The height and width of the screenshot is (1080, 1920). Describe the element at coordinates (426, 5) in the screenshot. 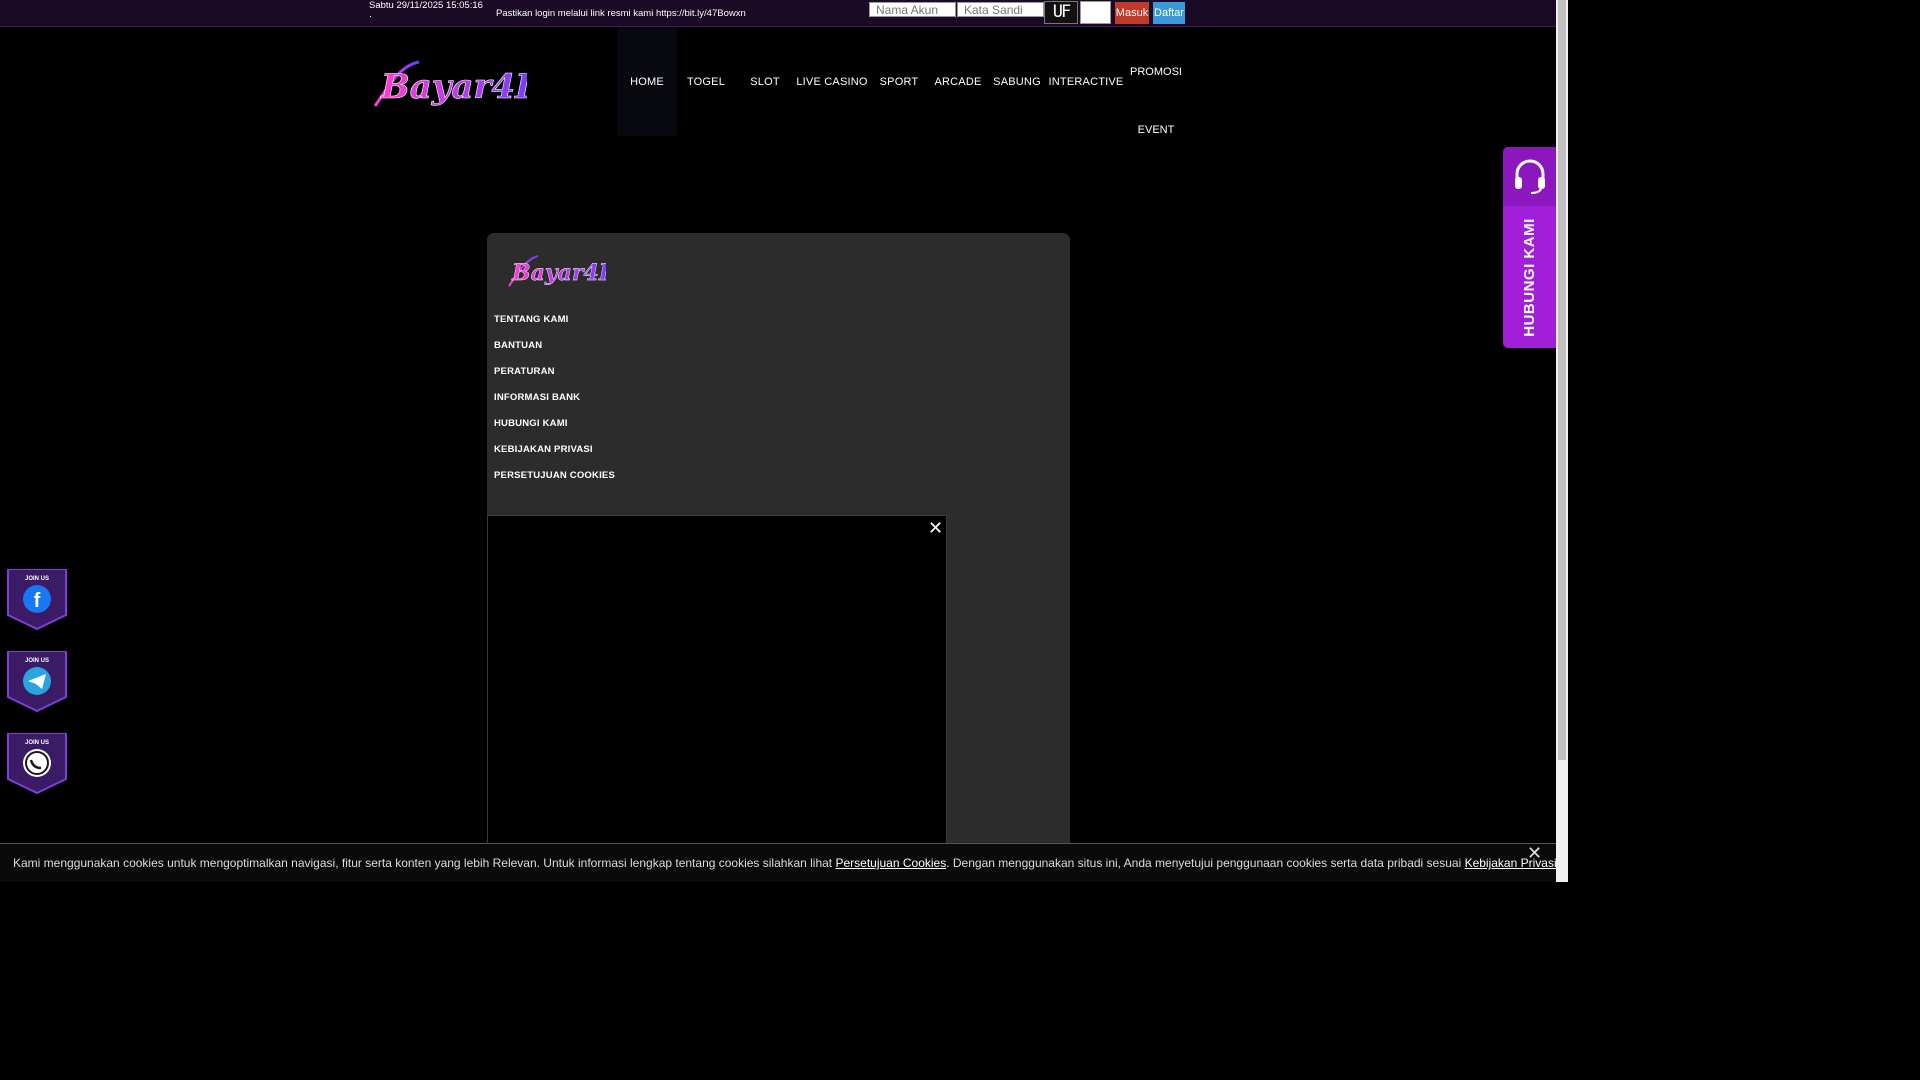

I see `datetime-text: Sabtu 29/11/2025 15:05:16` at that location.